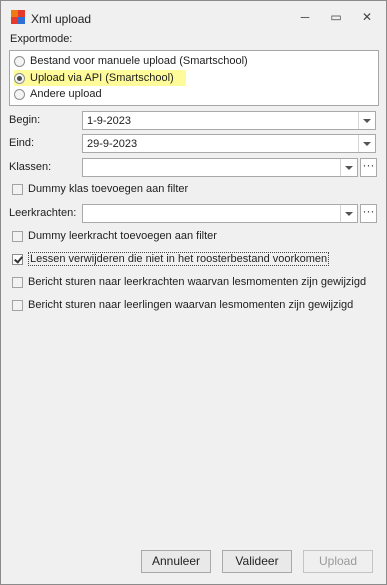 The height and width of the screenshot is (585, 387). What do you see at coordinates (176, 561) in the screenshot?
I see `annuleer-button: Annuleer` at bounding box center [176, 561].